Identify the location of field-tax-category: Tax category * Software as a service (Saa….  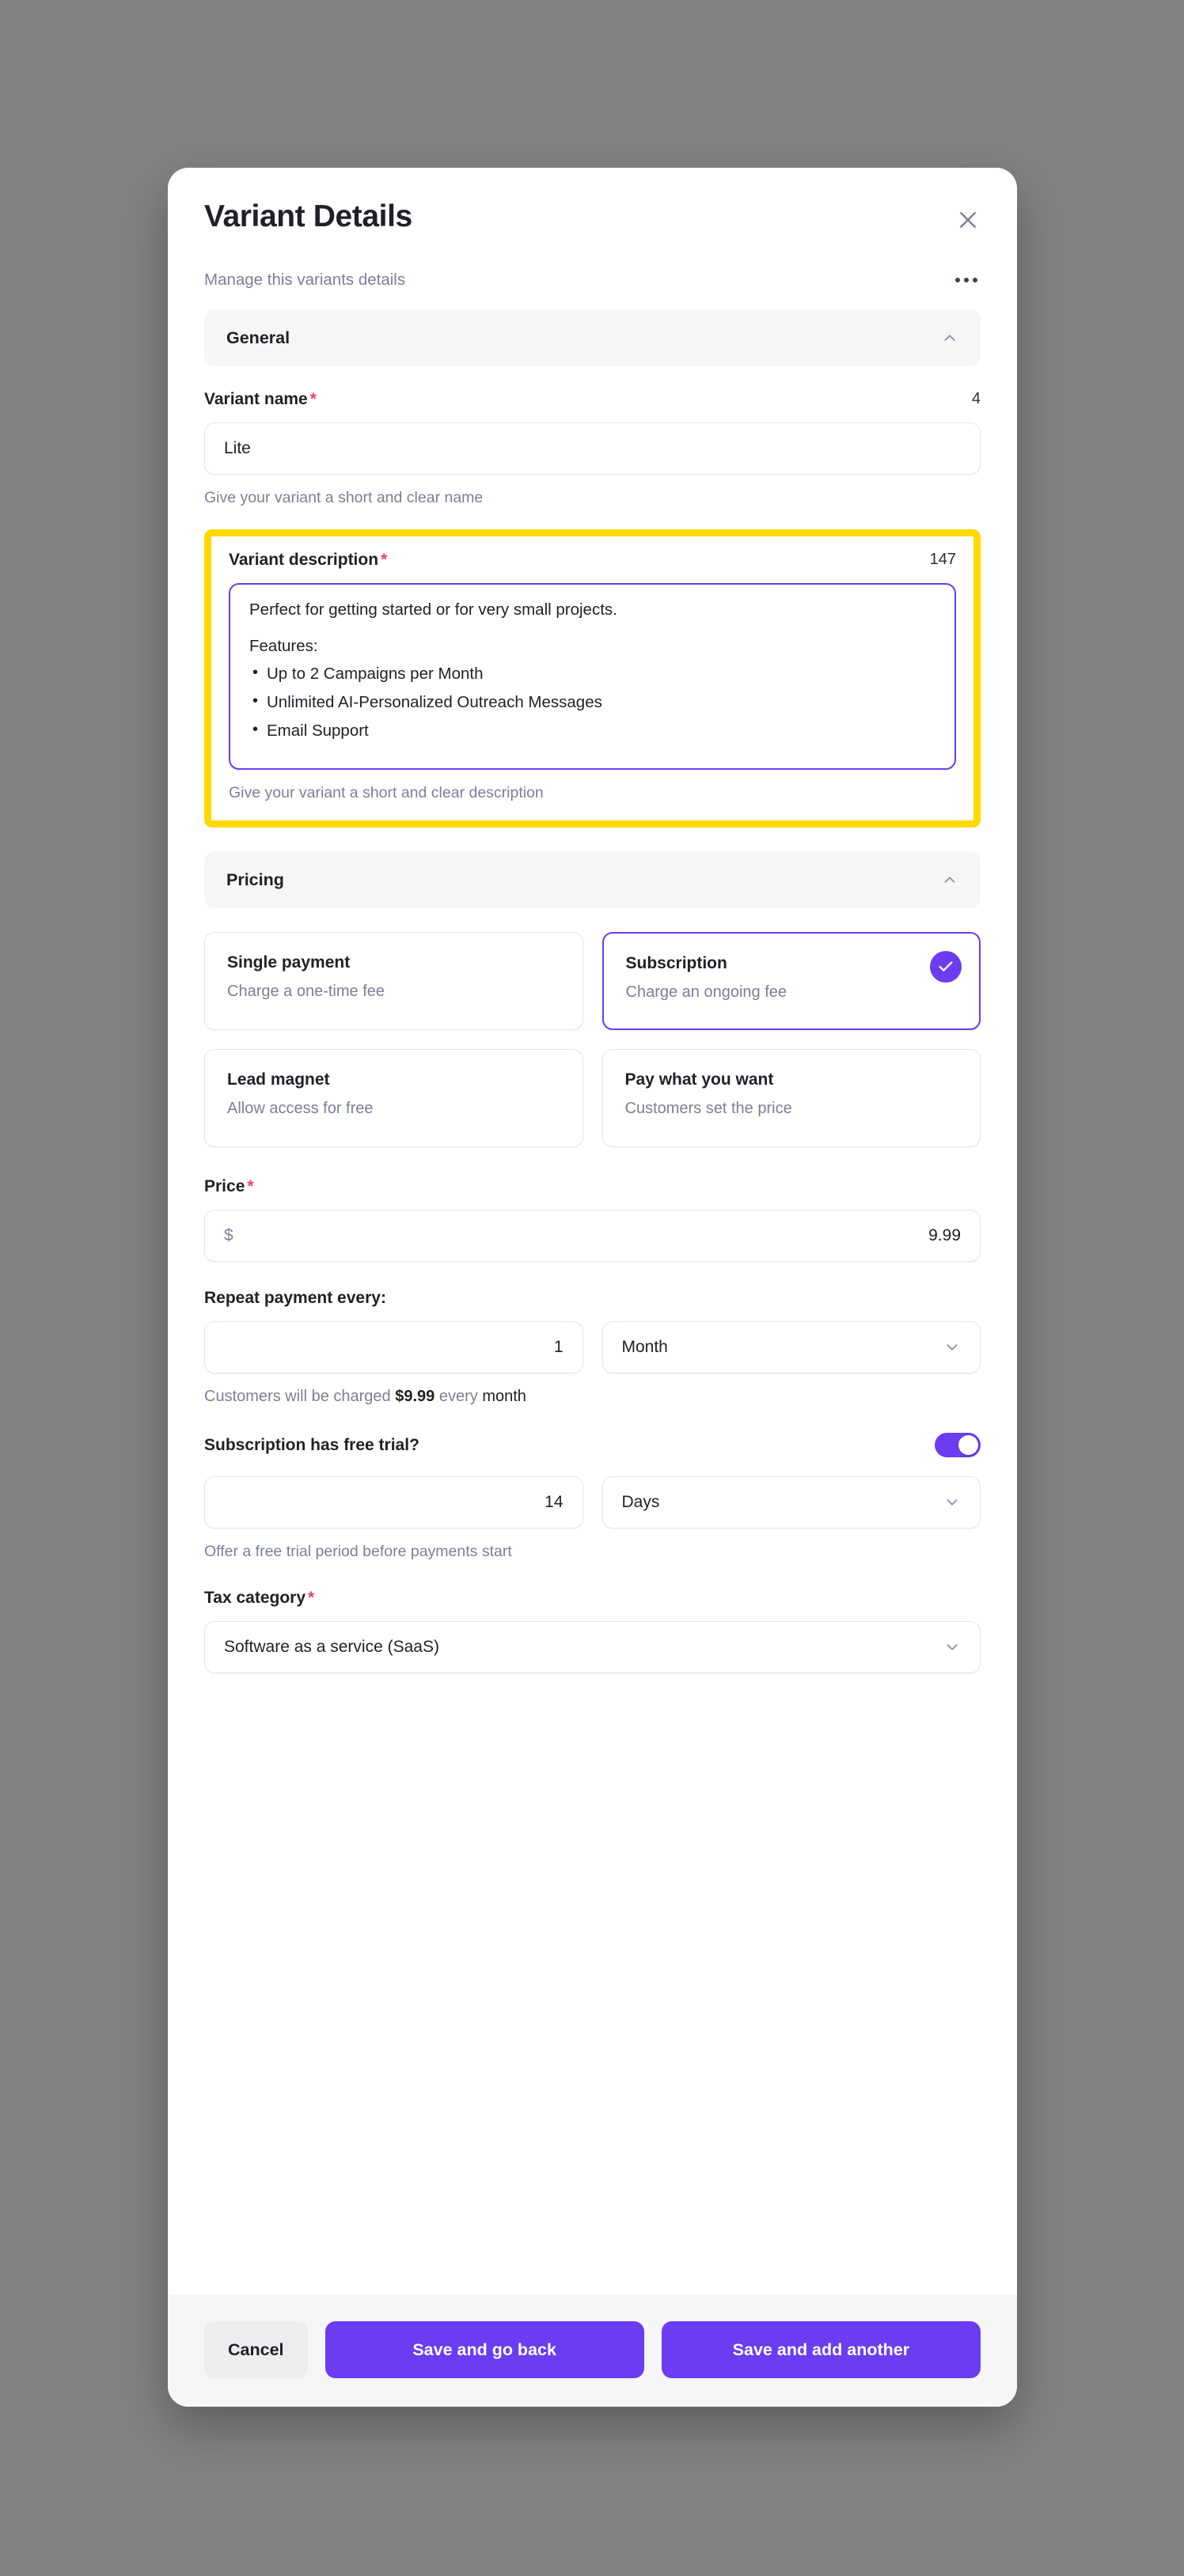
(592, 1631).